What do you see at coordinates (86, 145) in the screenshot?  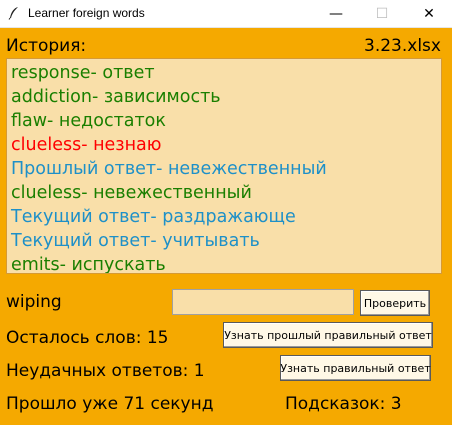 I see `history-entry: clueless- незнаю` at bounding box center [86, 145].